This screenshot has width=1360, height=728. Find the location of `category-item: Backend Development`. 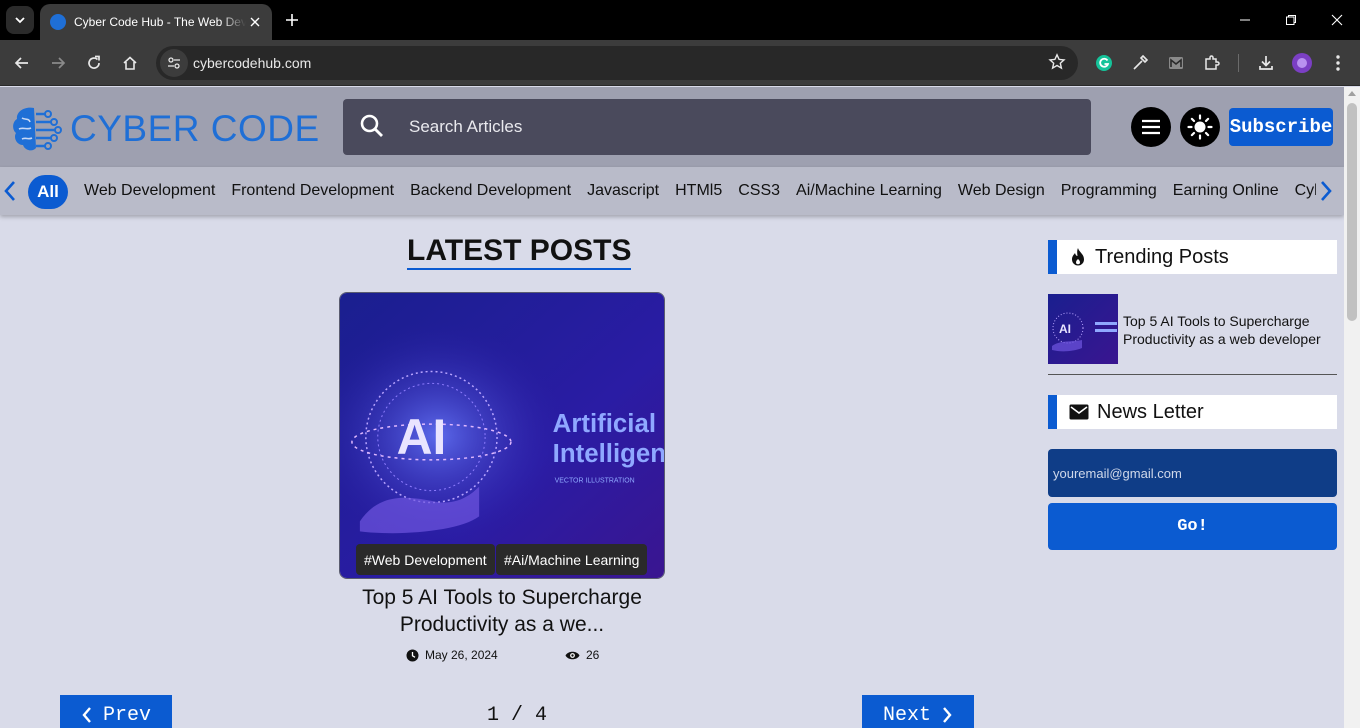

category-item: Backend Development is located at coordinates (490, 191).